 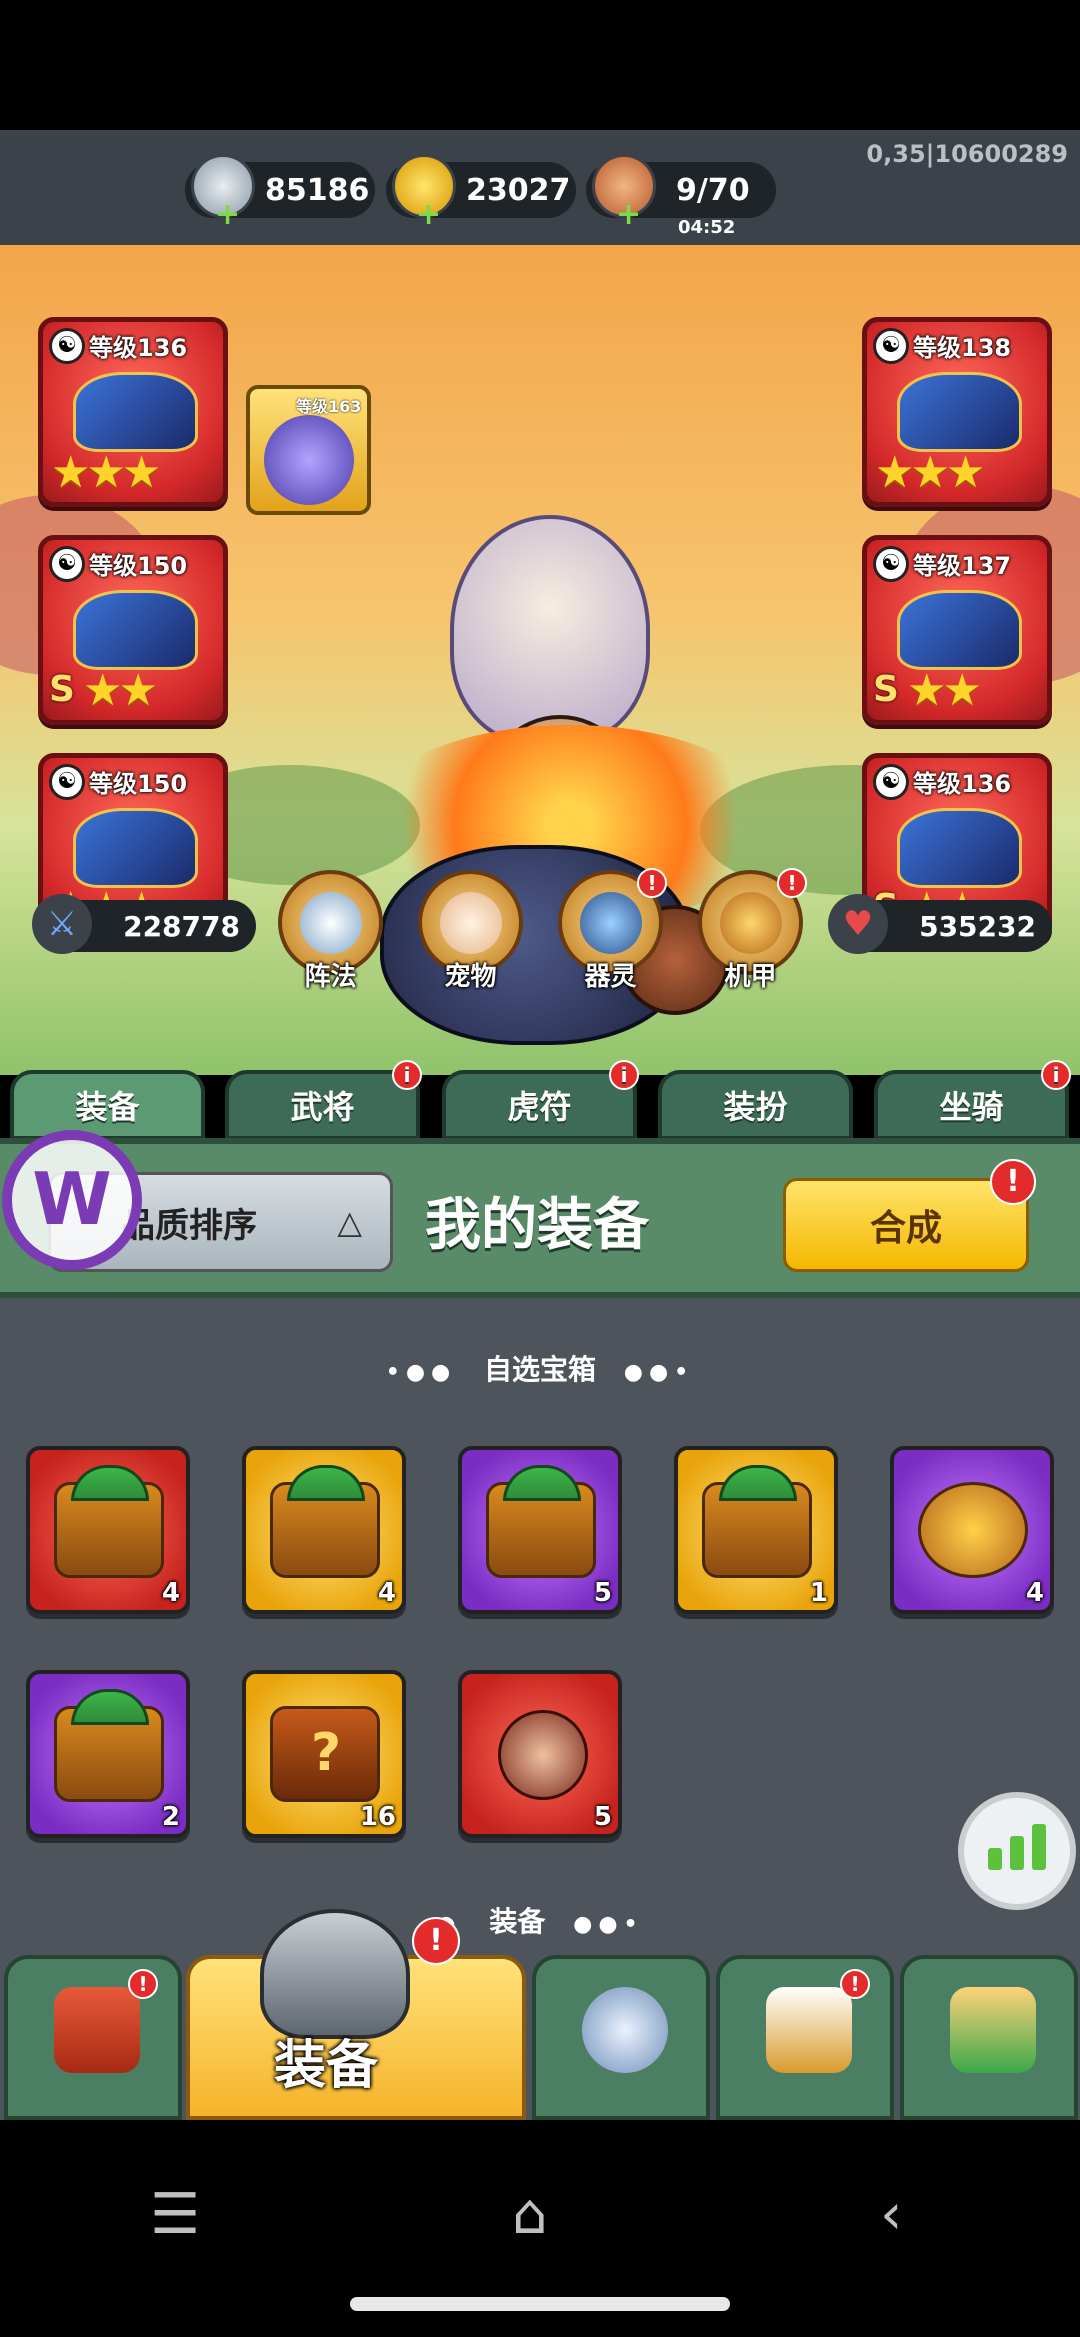 What do you see at coordinates (120, 690) in the screenshot?
I see `slot-stars: ★★` at bounding box center [120, 690].